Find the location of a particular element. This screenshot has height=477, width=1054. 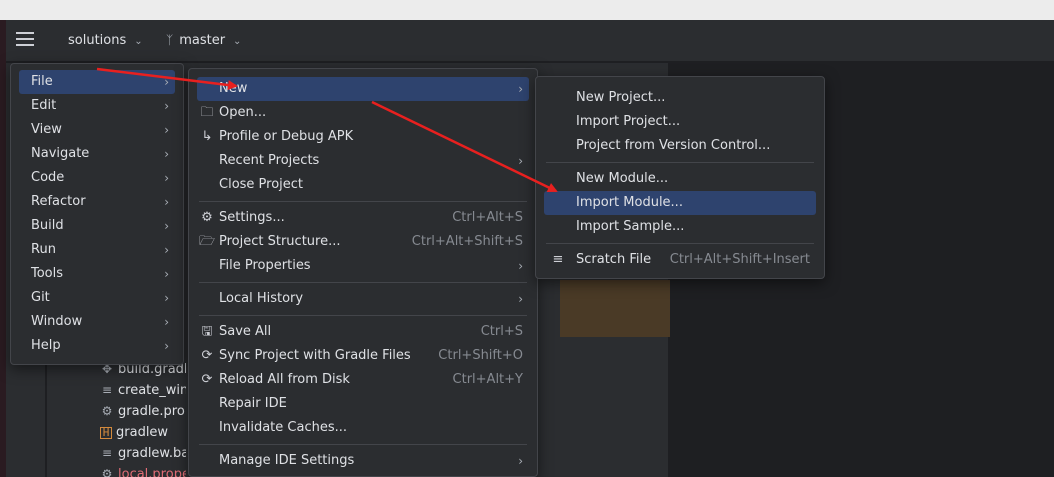

file-local-history: Local History › is located at coordinates (363, 299).